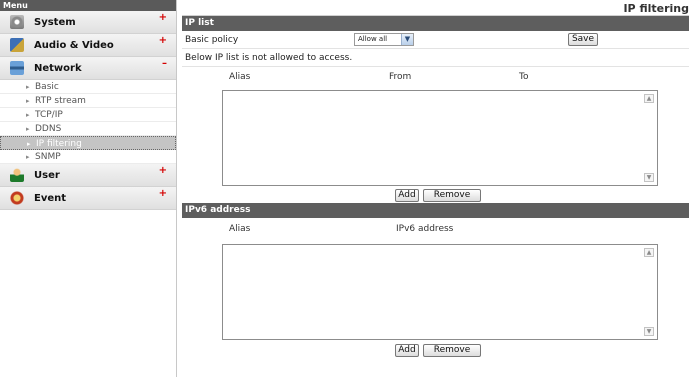 The width and height of the screenshot is (689, 377). Describe the element at coordinates (88, 143) in the screenshot. I see `submenu-item-ip-filtering: IP filtering` at that location.